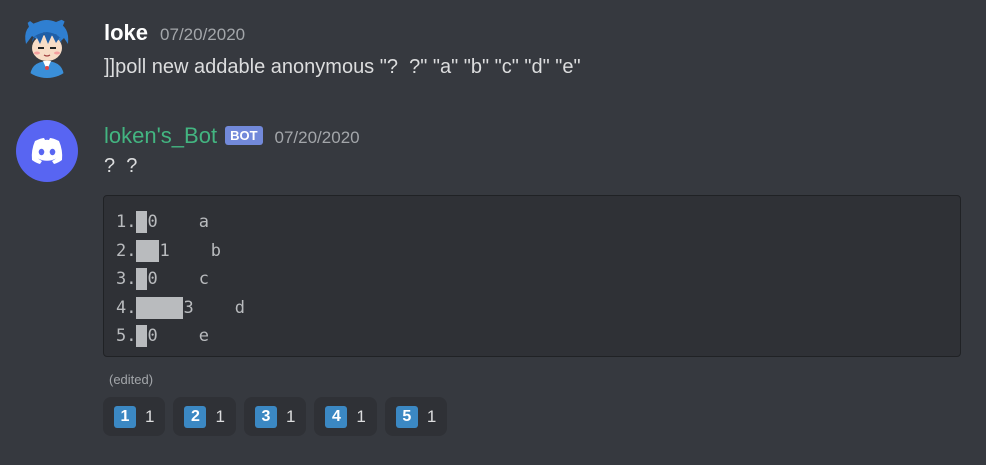  I want to click on keycap-3-icon: 3, so click(265, 416).